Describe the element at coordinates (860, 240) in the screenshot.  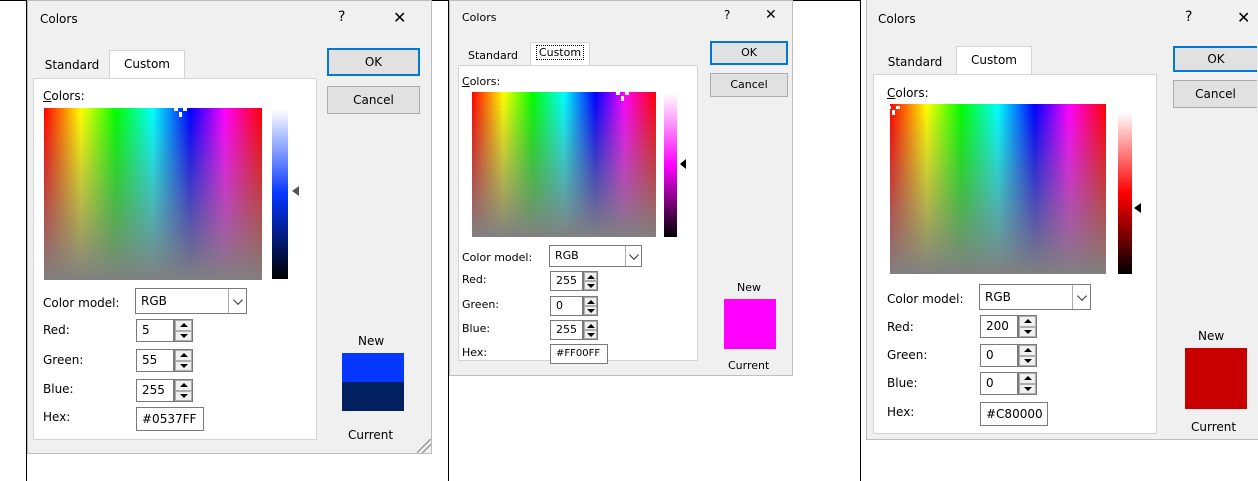
I see `table-border-mid2` at that location.